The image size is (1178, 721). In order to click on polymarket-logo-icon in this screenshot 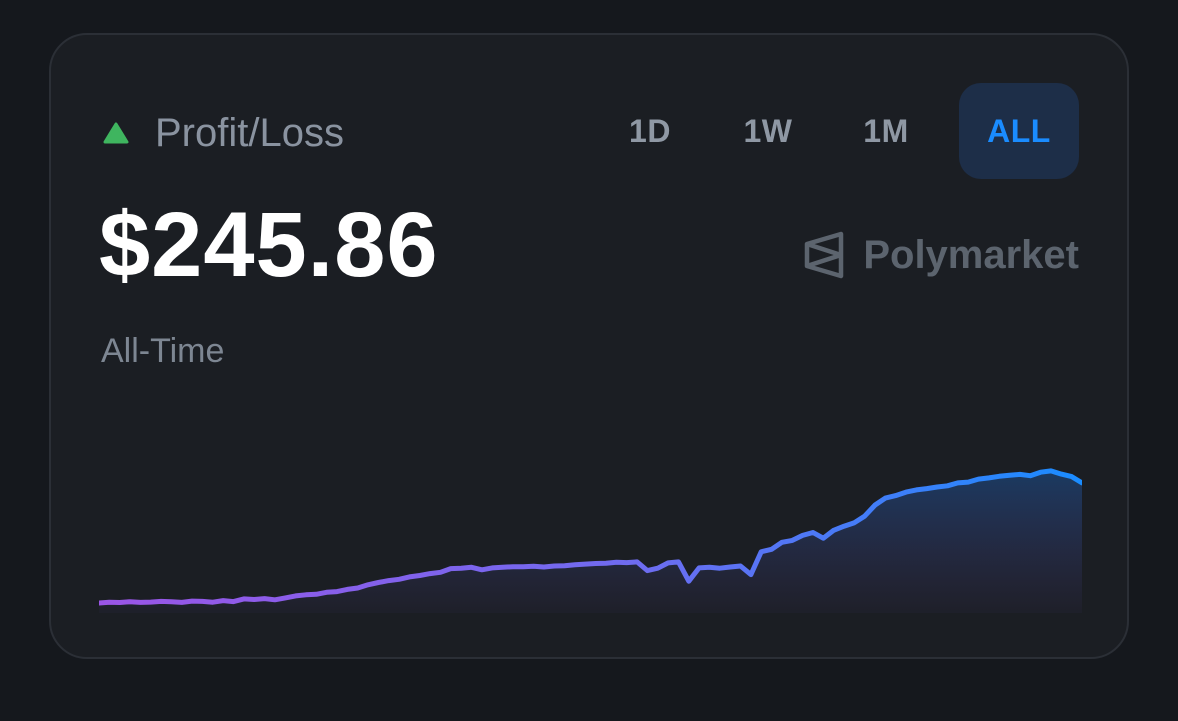, I will do `click(824, 255)`.